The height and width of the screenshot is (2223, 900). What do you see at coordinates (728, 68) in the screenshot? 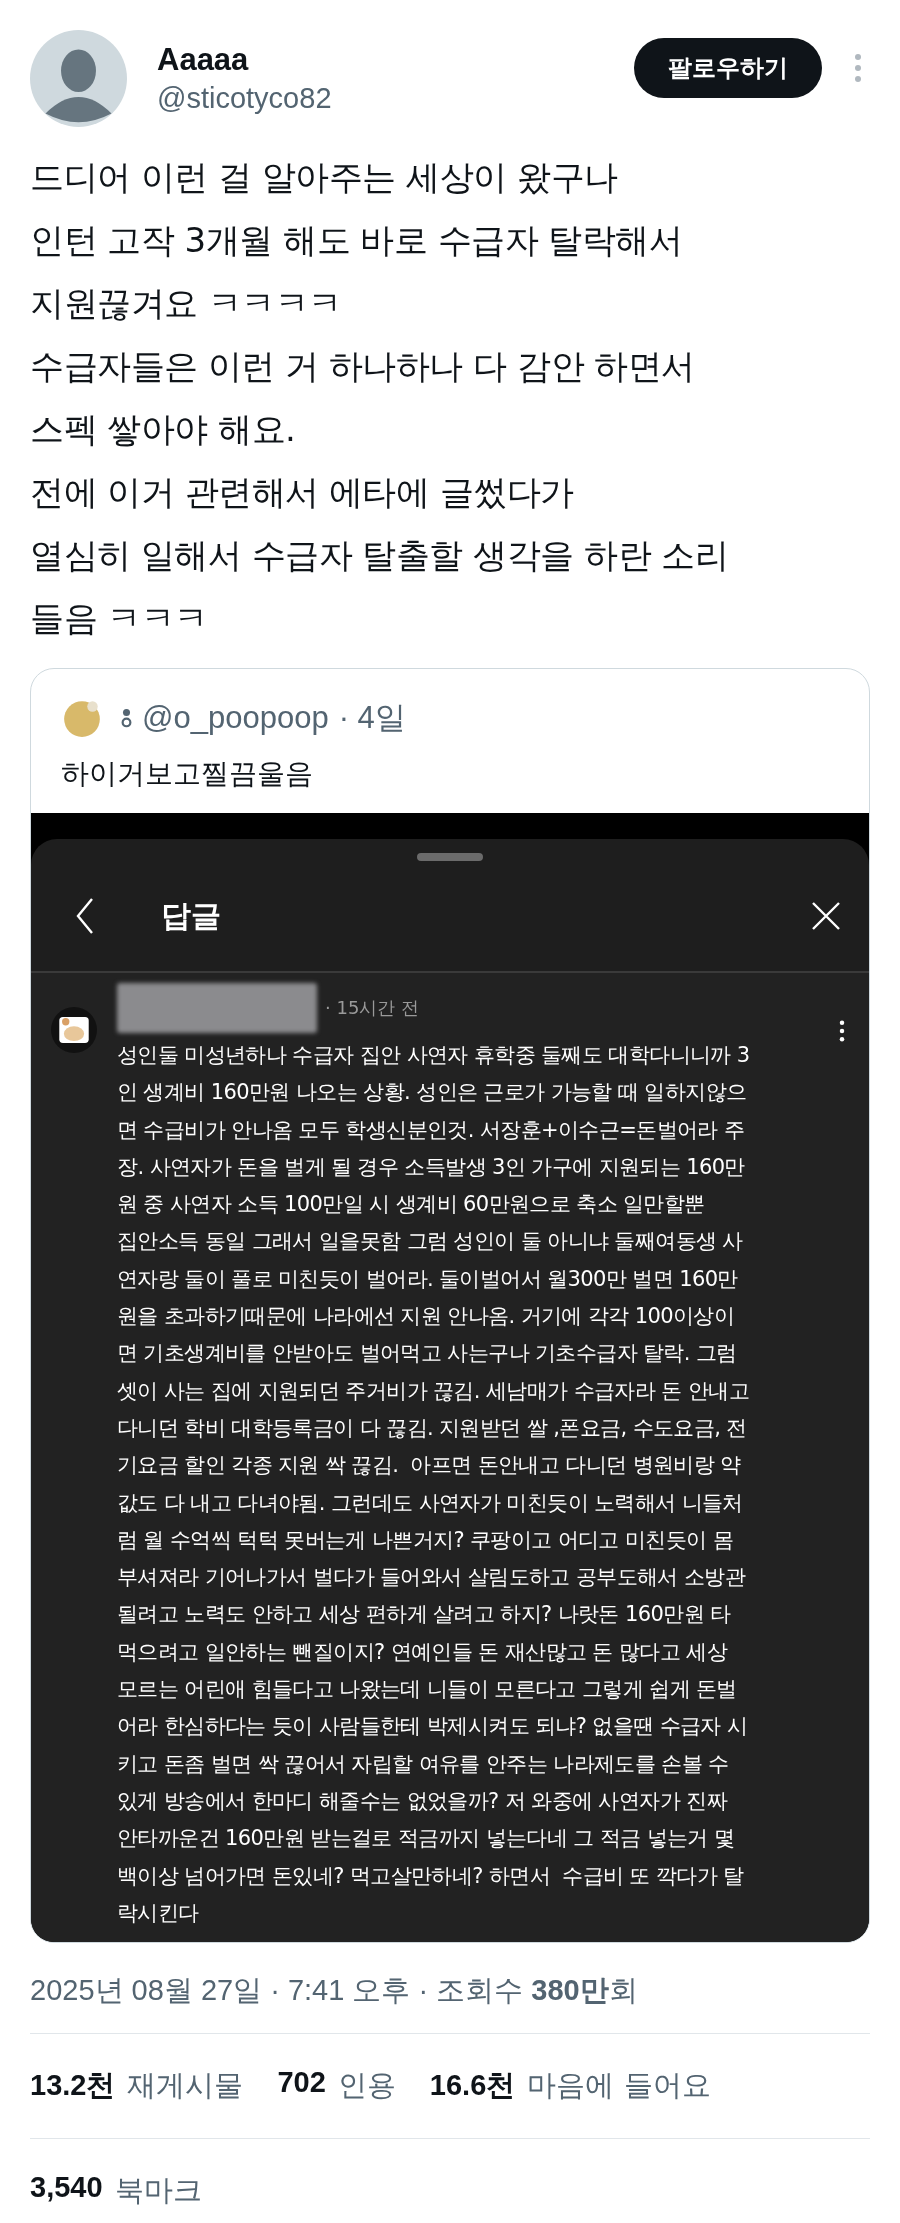
I see `follow-button: 팔로우하기` at bounding box center [728, 68].